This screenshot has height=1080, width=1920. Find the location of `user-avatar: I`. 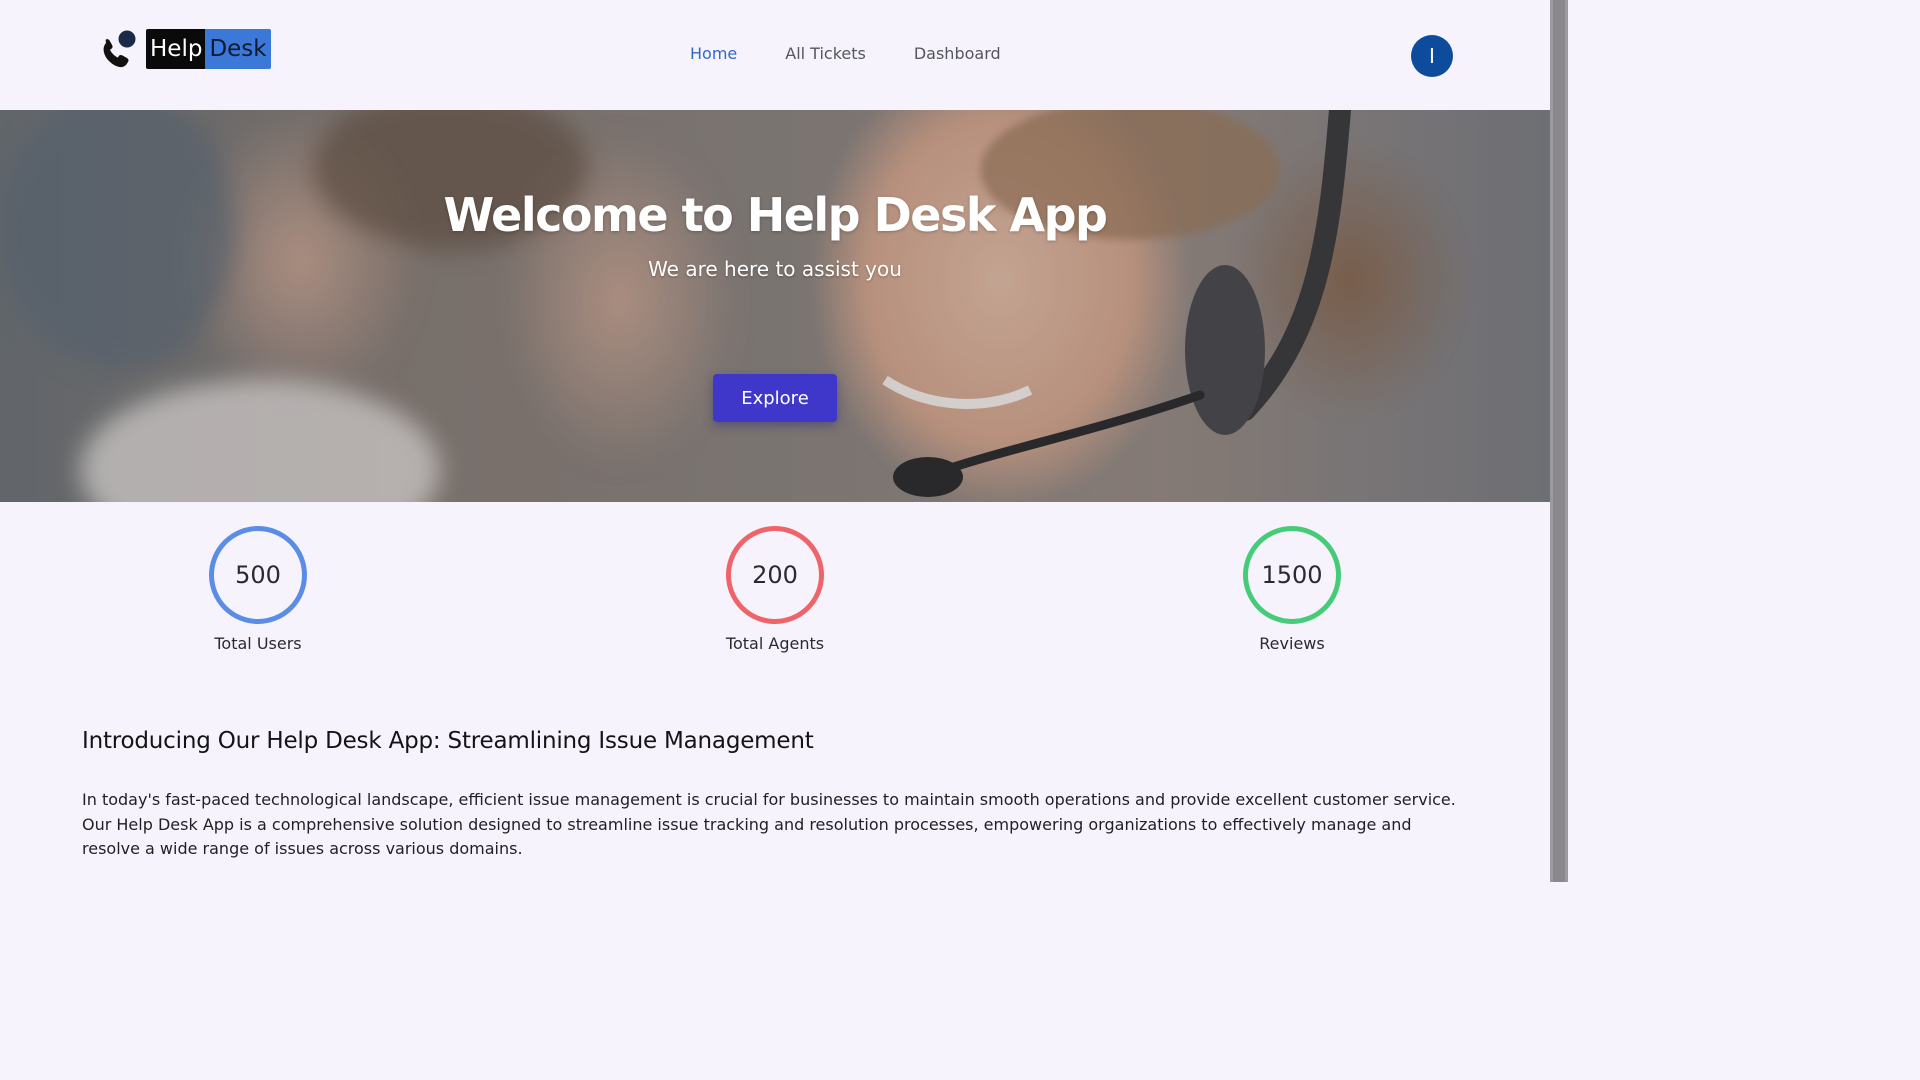

user-avatar: I is located at coordinates (1432, 56).